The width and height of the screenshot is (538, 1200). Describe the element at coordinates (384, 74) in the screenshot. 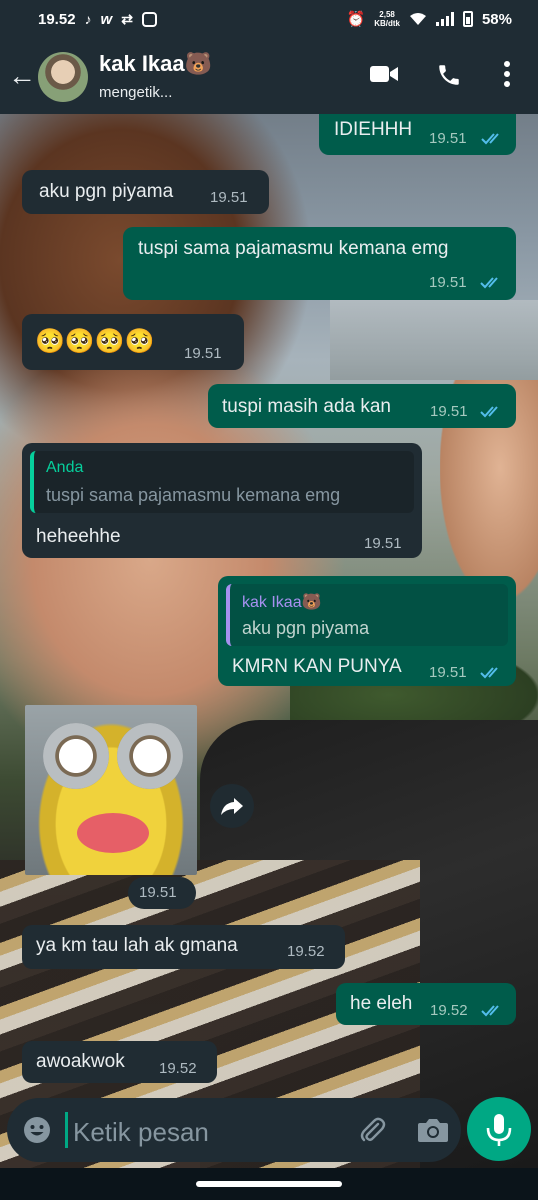

I see `video-call-icon` at that location.